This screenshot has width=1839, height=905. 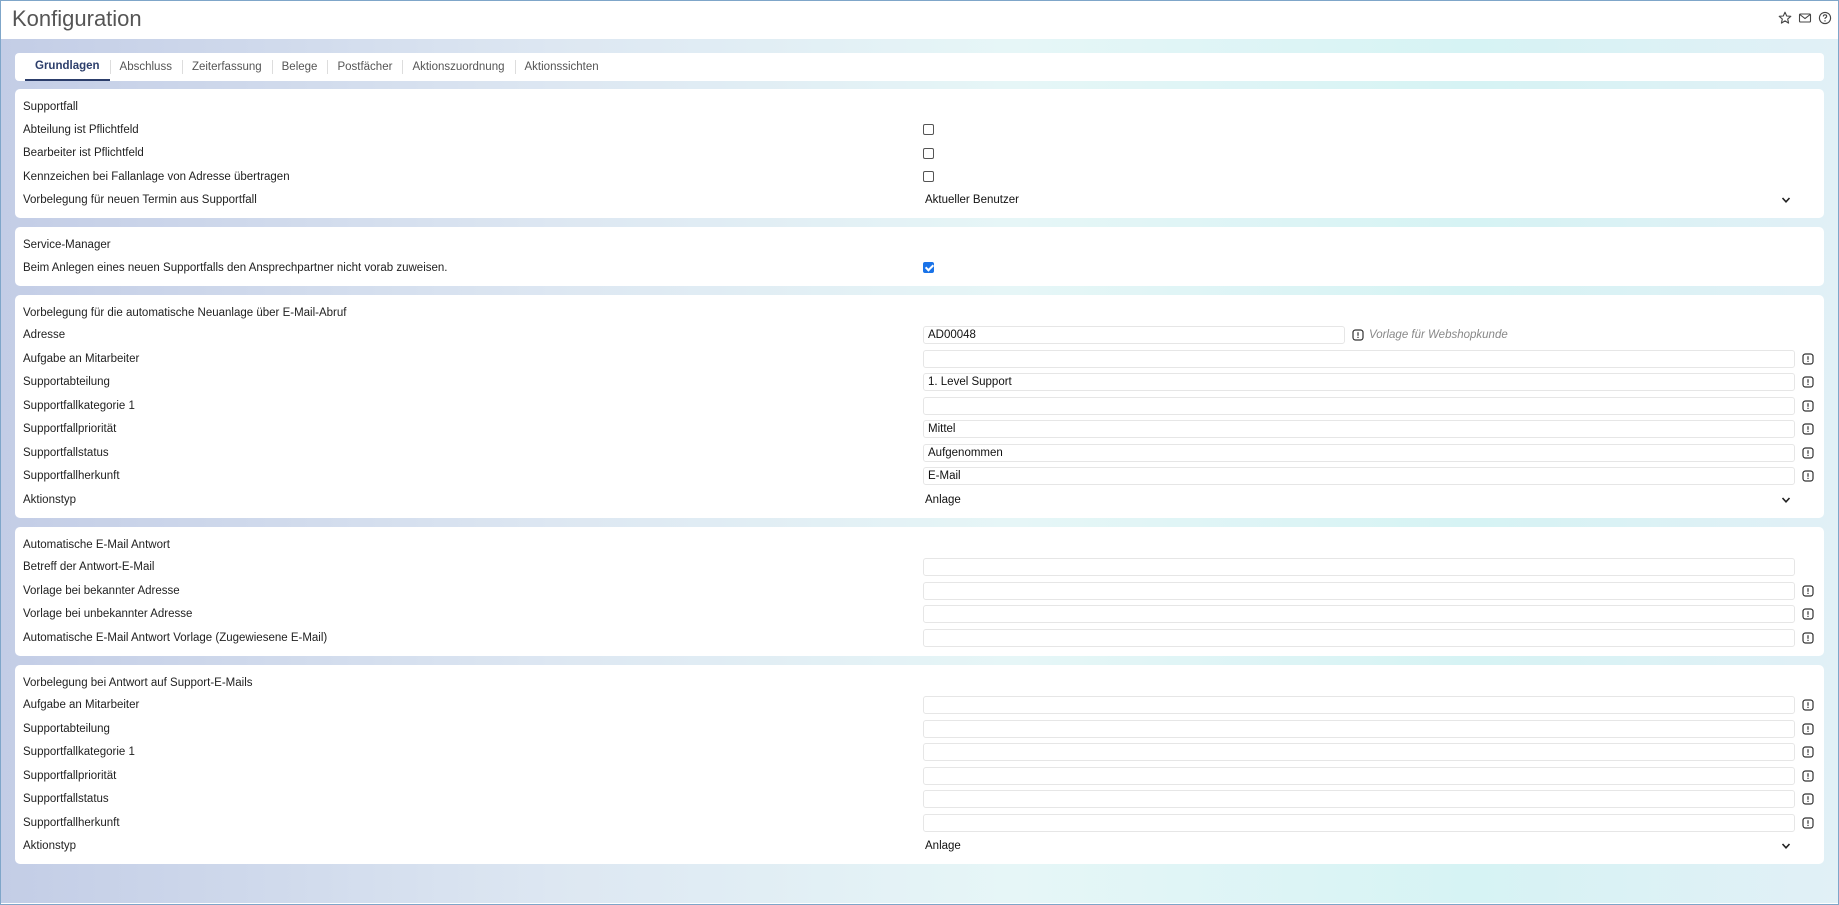 What do you see at coordinates (919, 591) in the screenshot?
I see `form-row: Vorlage bei bekannter Adresse` at bounding box center [919, 591].